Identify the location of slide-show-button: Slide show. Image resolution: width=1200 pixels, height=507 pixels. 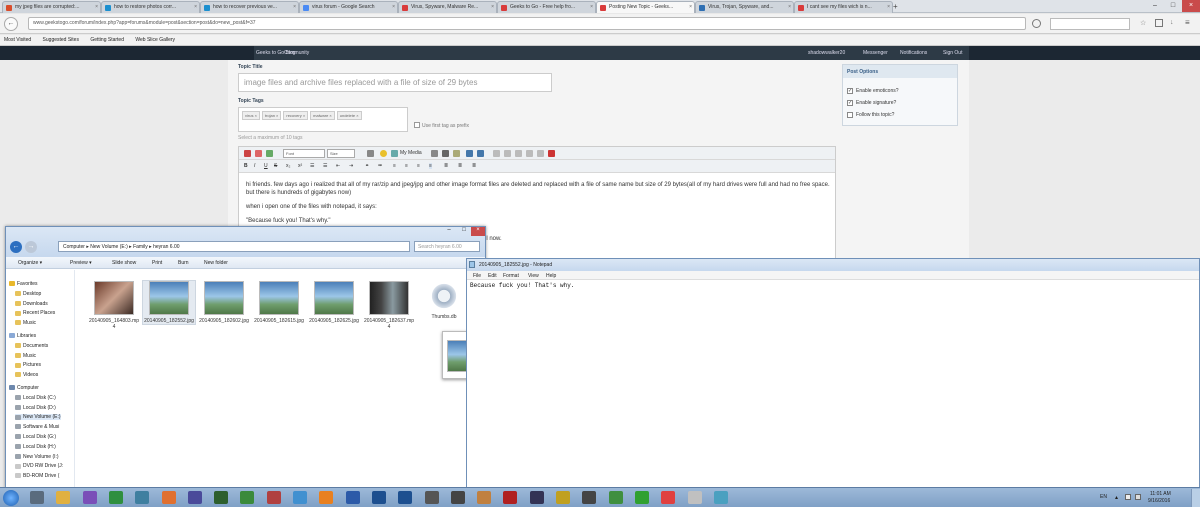
(124, 263).